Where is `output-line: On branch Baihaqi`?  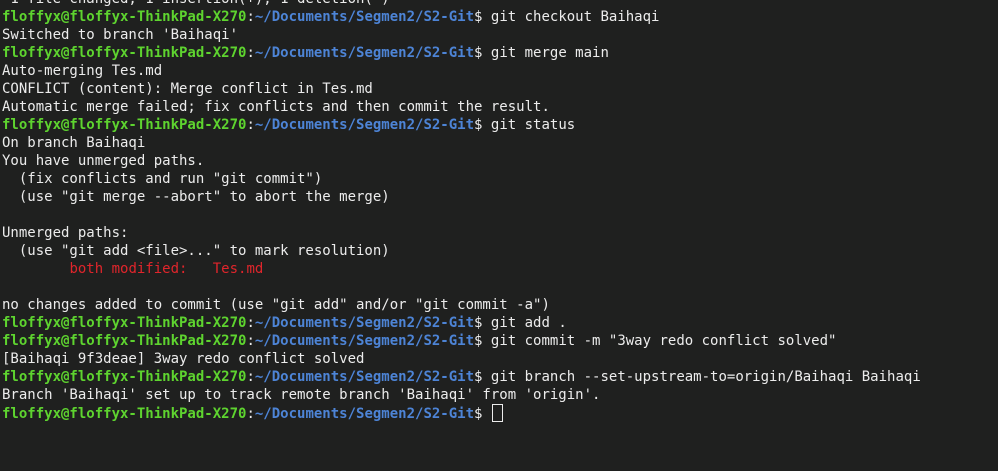
output-line: On branch Baihaqi is located at coordinates (74, 143).